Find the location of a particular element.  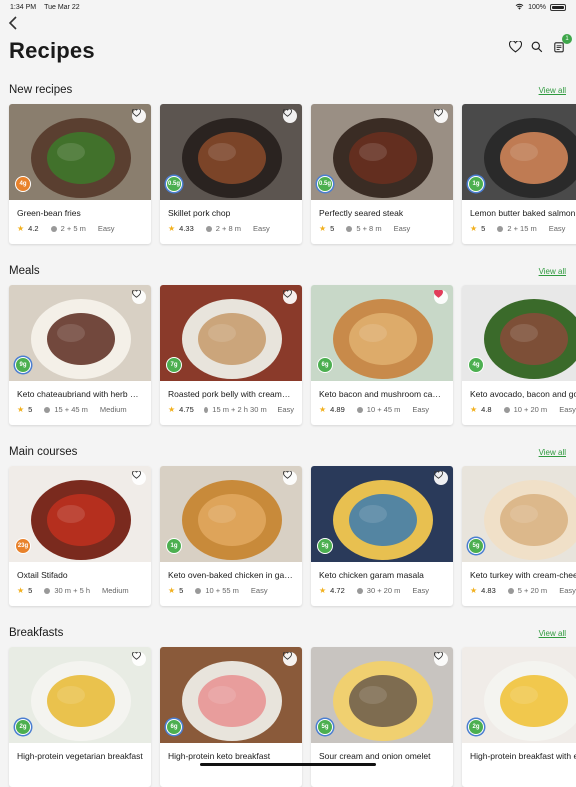

carb-badge: 4g is located at coordinates (476, 365).